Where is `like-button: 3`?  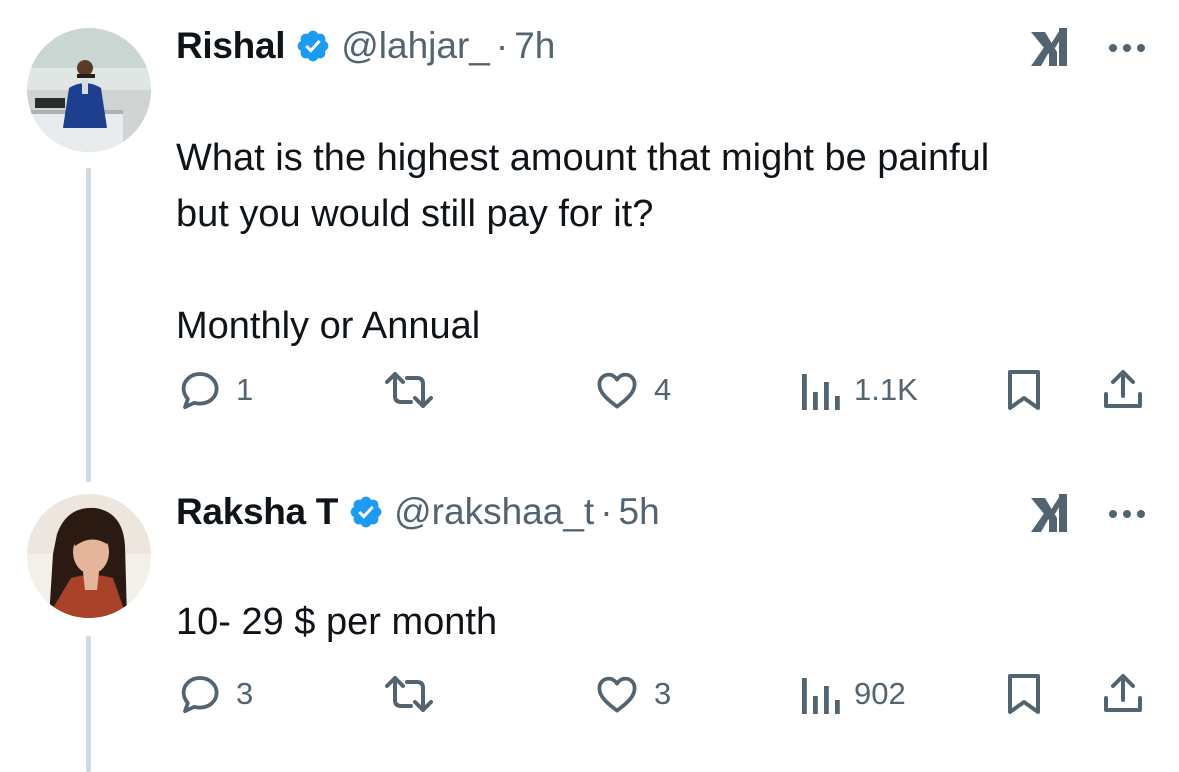
like-button: 3 is located at coordinates (631, 694).